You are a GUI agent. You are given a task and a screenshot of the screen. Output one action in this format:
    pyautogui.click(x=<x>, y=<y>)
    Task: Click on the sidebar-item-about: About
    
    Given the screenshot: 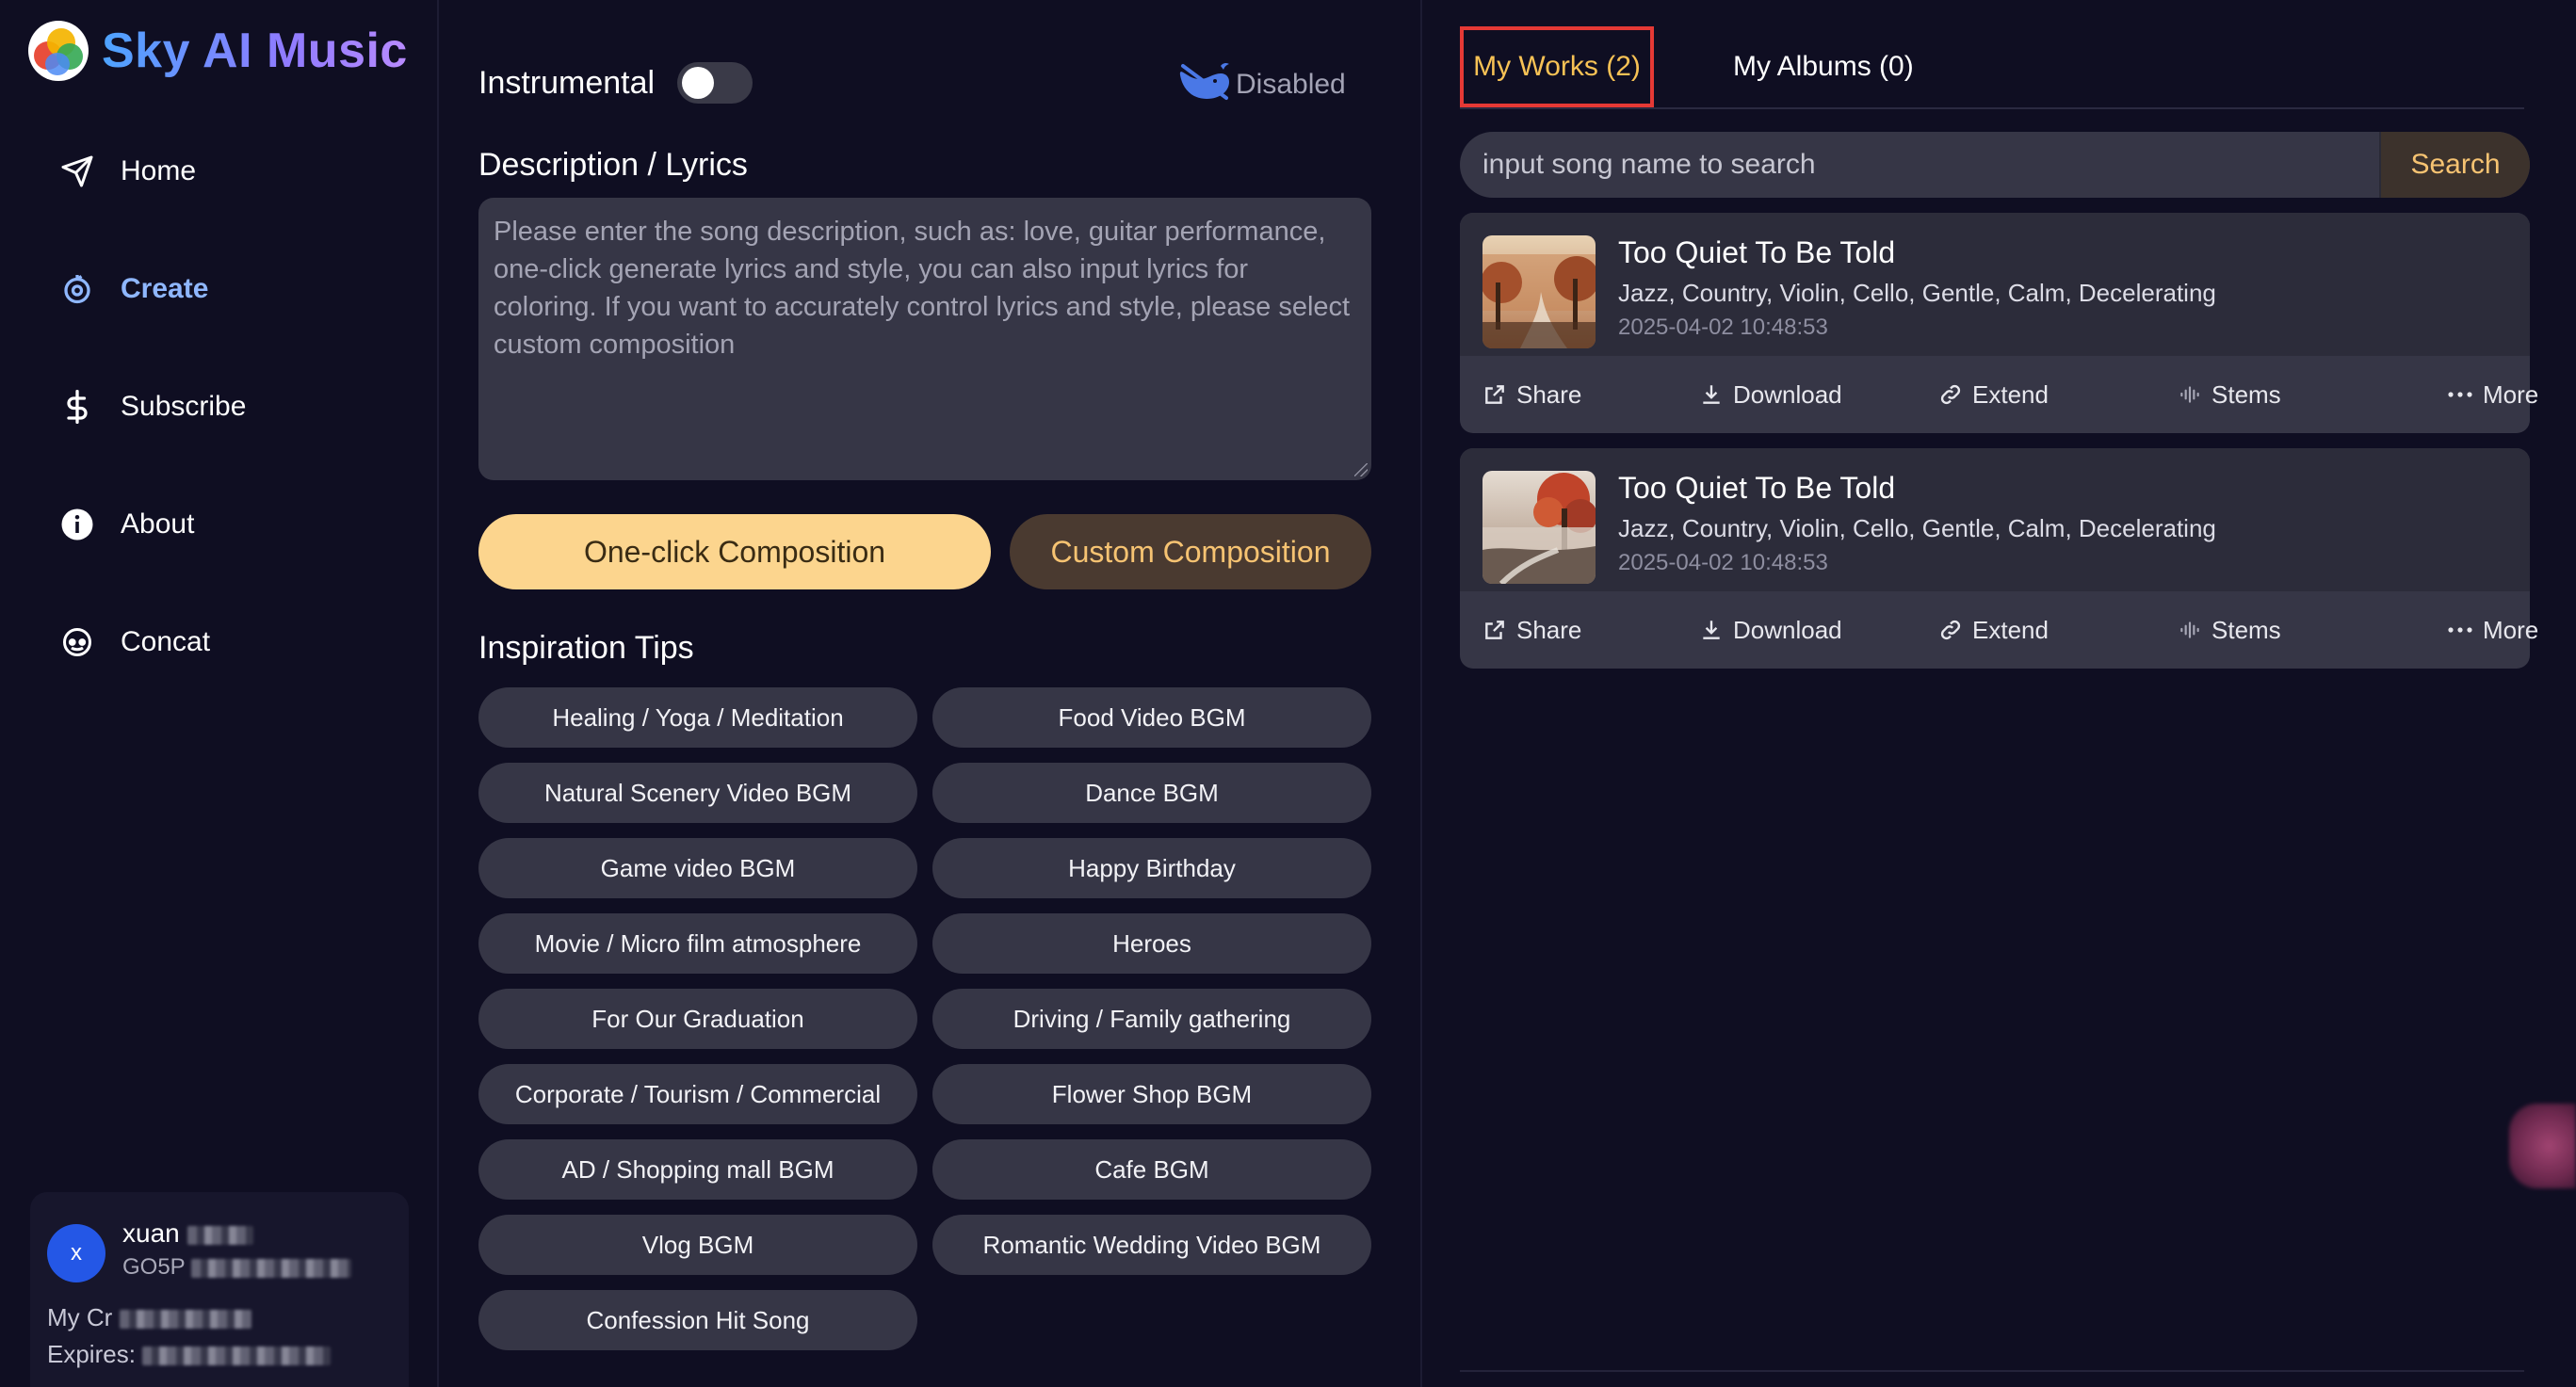 What is the action you would take?
    pyautogui.click(x=152, y=524)
    